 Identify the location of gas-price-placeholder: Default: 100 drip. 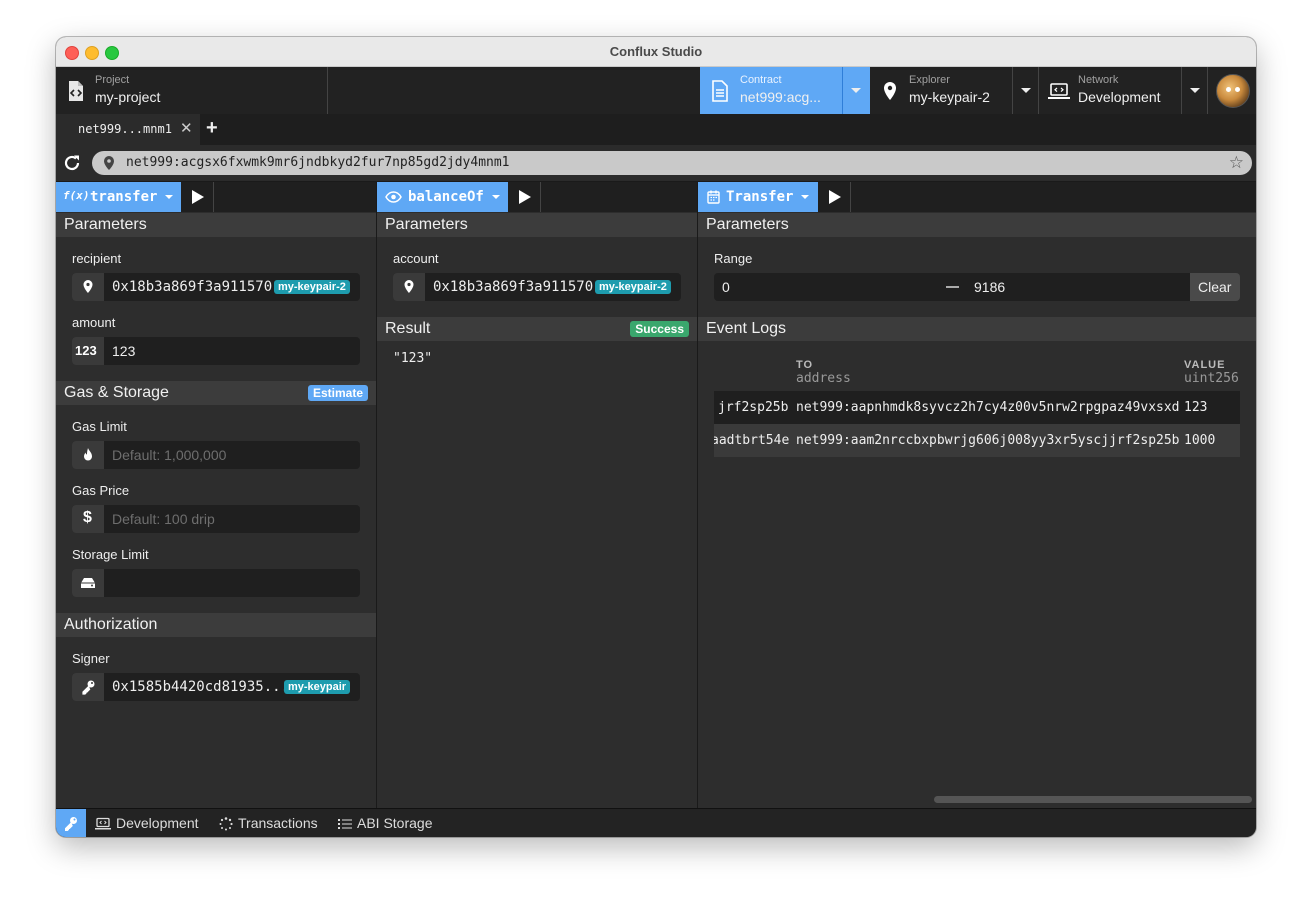
(163, 519).